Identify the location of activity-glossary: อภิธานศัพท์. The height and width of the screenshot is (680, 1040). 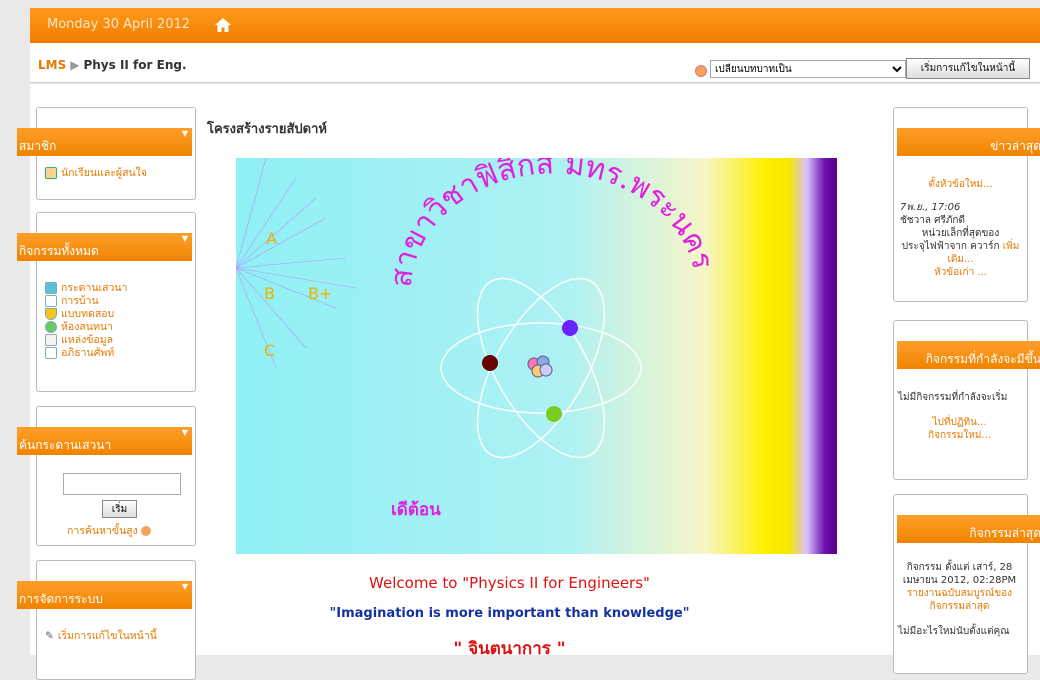
(117, 352).